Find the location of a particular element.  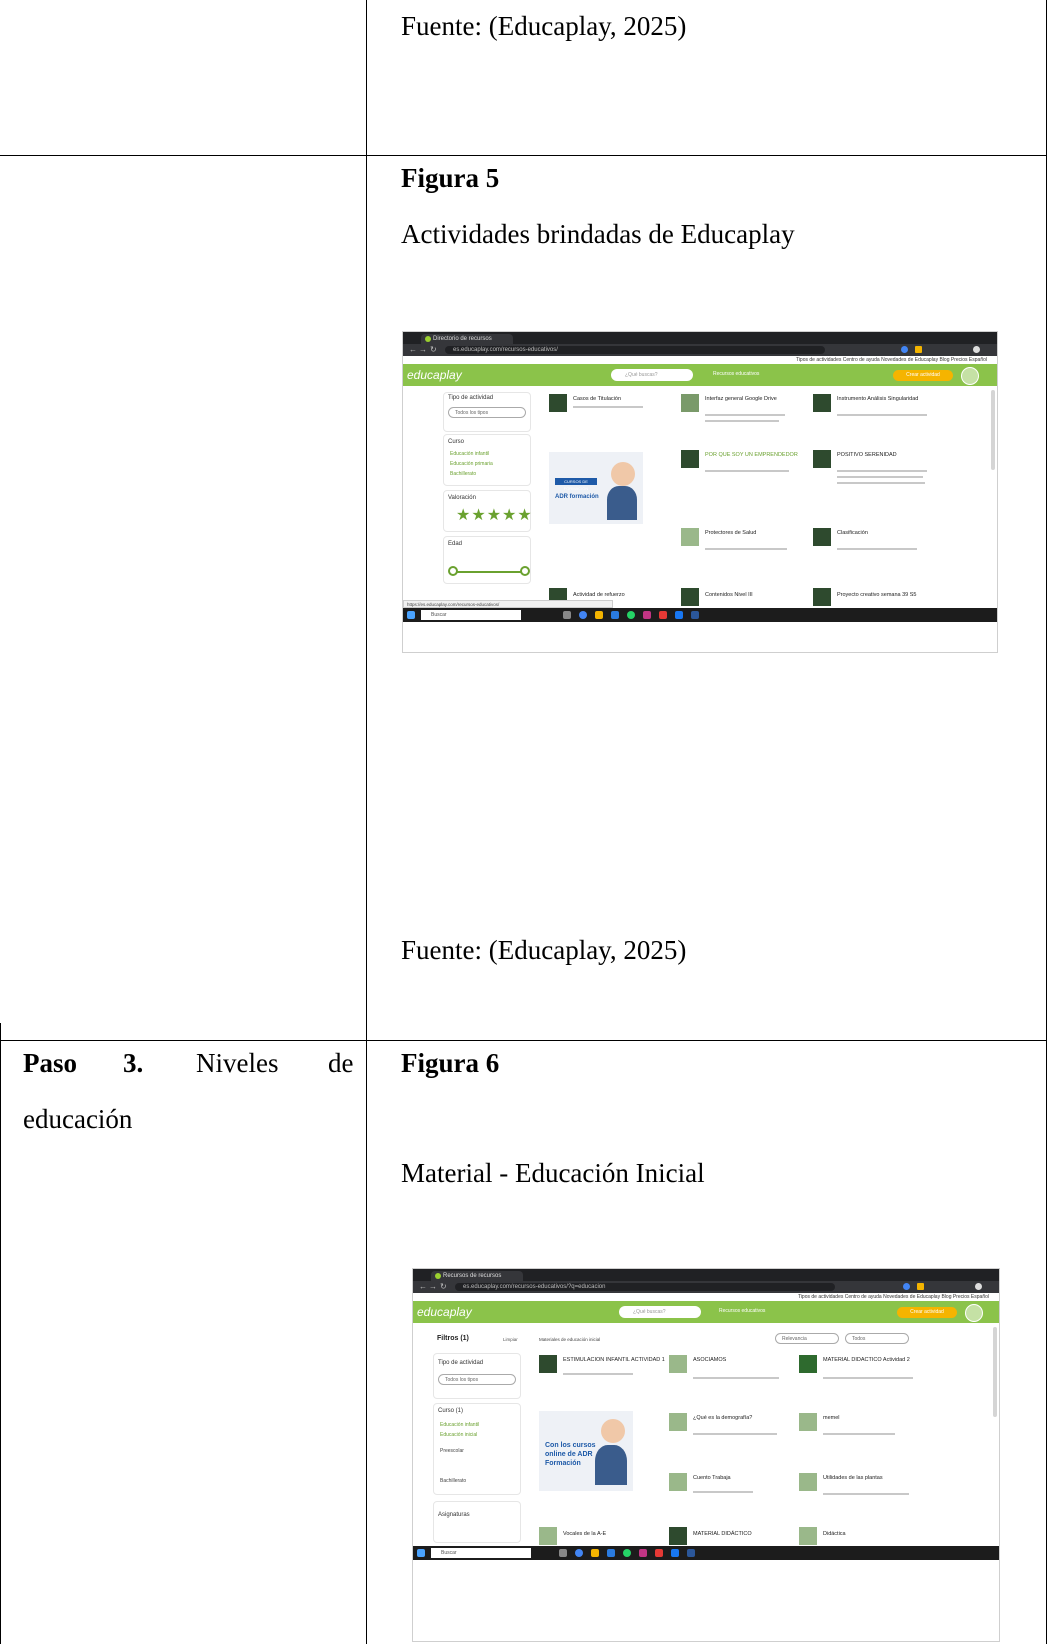

step-title-line2: educación is located at coordinates (78, 1119).